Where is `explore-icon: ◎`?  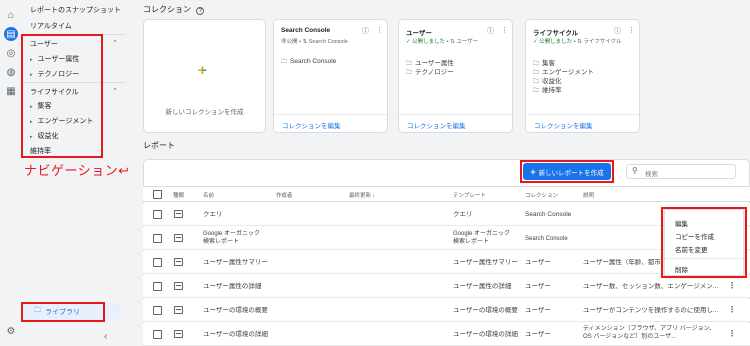 explore-icon: ◎ is located at coordinates (11, 53).